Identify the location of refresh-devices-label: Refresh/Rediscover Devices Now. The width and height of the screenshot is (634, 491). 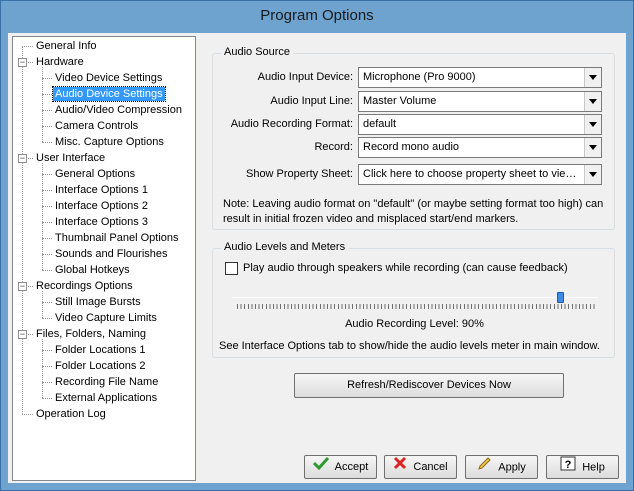
(429, 385).